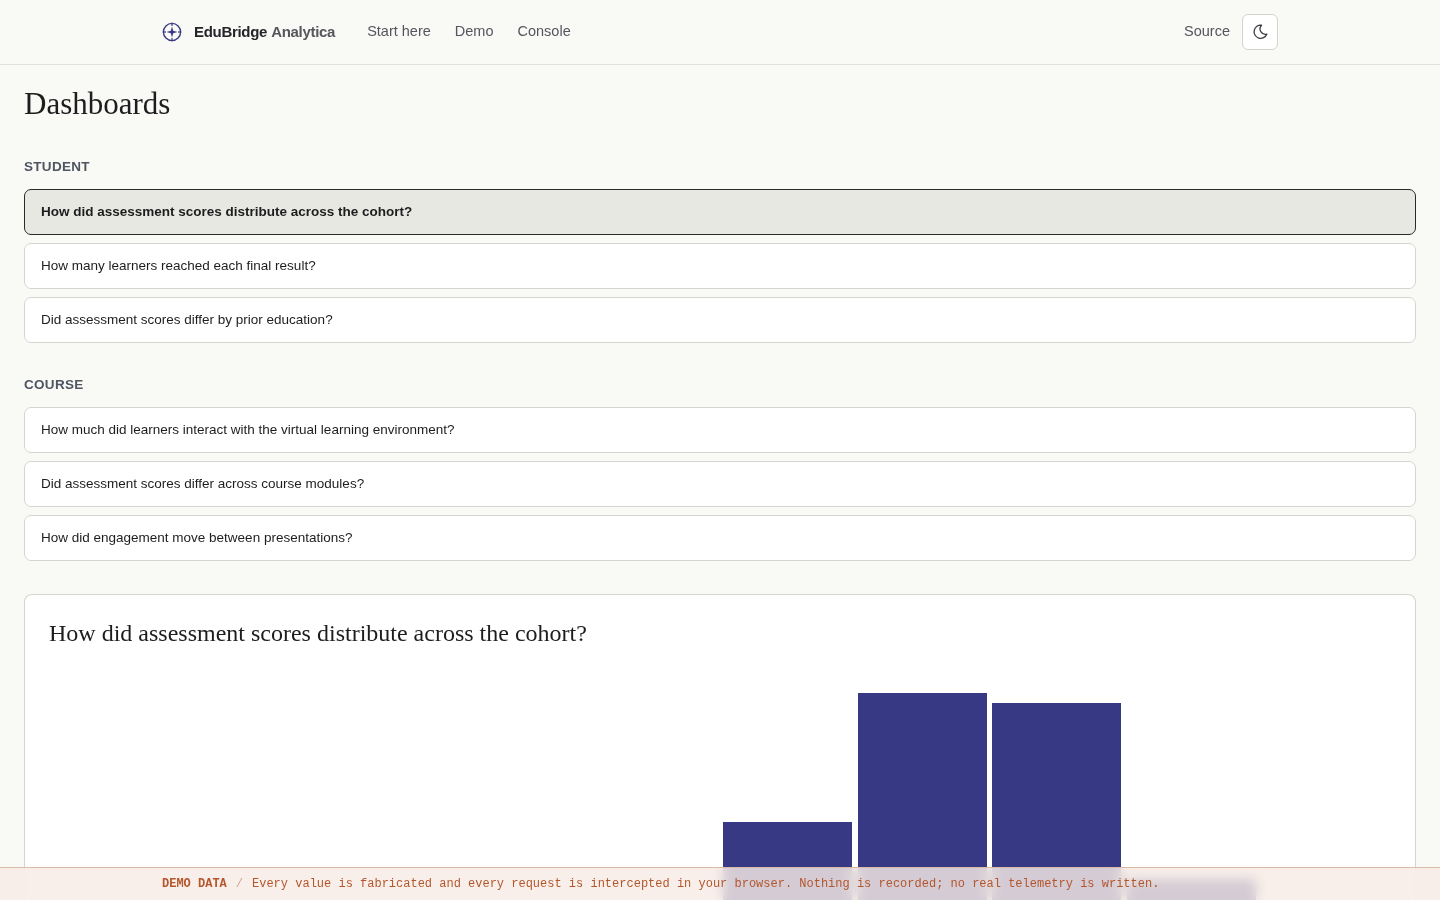 The height and width of the screenshot is (900, 1440). Describe the element at coordinates (98, 104) in the screenshot. I see `page-title: Dashboards` at that location.